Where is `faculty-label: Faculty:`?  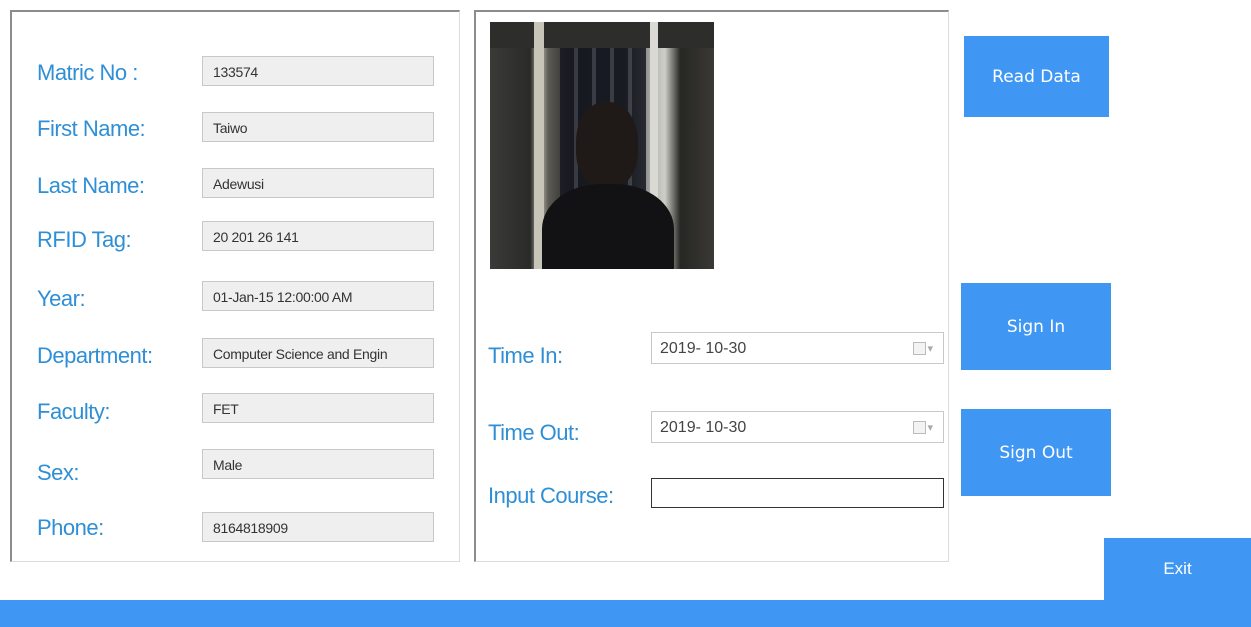
faculty-label: Faculty: is located at coordinates (74, 411).